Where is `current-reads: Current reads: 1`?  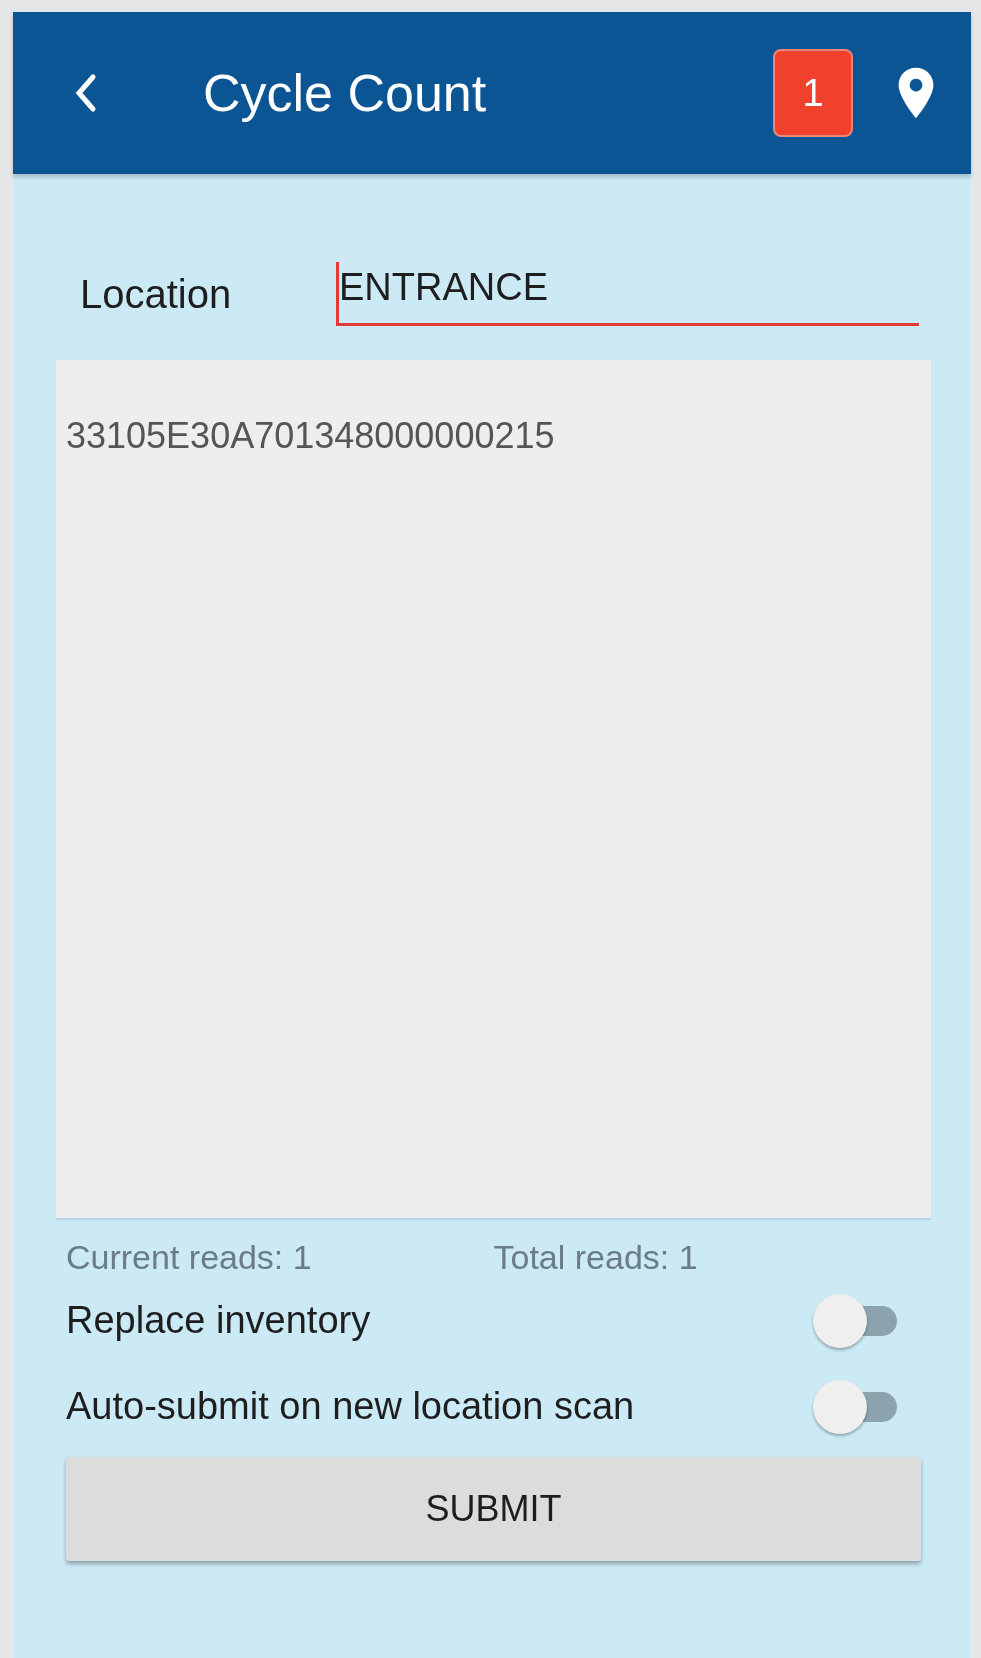 current-reads: Current reads: 1 is located at coordinates (189, 1257).